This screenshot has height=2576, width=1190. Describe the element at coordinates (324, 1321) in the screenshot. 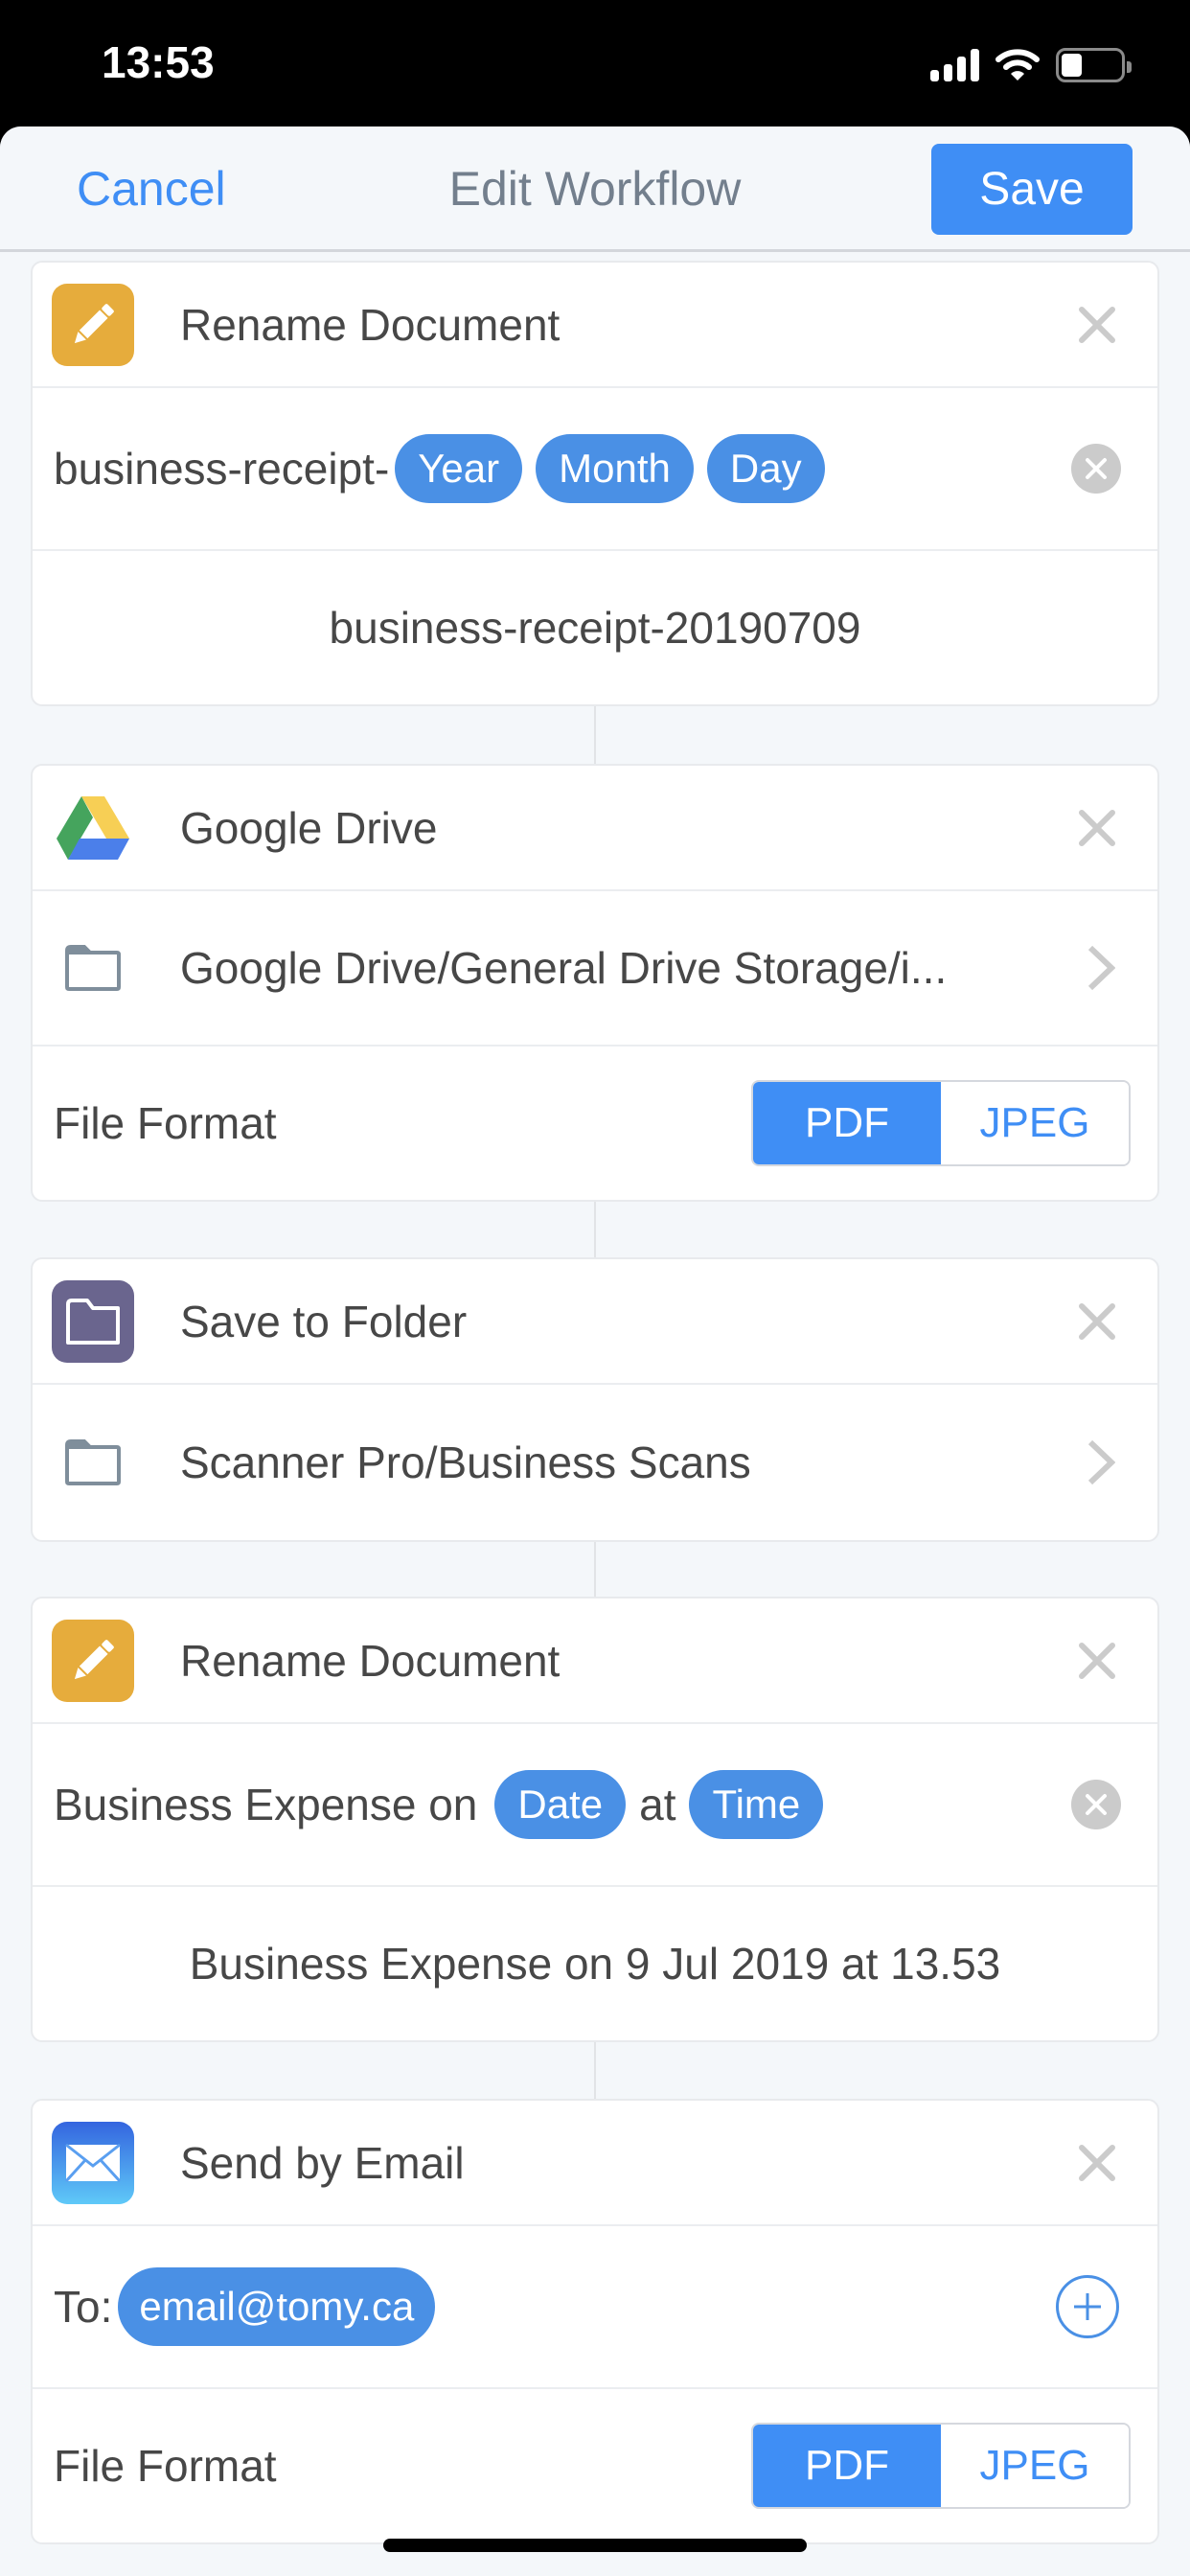

I see `step-title: Save to Folder` at that location.